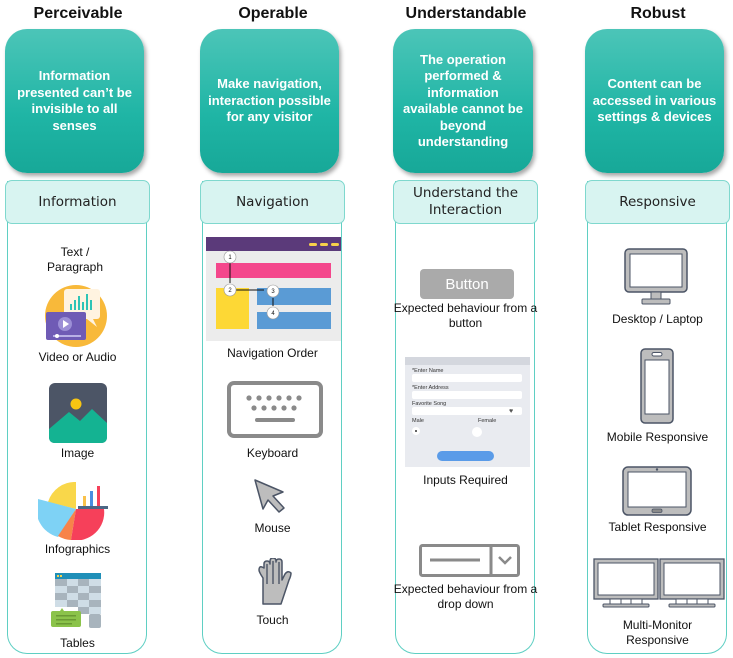  I want to click on multi-monitor-icon, so click(659, 583).